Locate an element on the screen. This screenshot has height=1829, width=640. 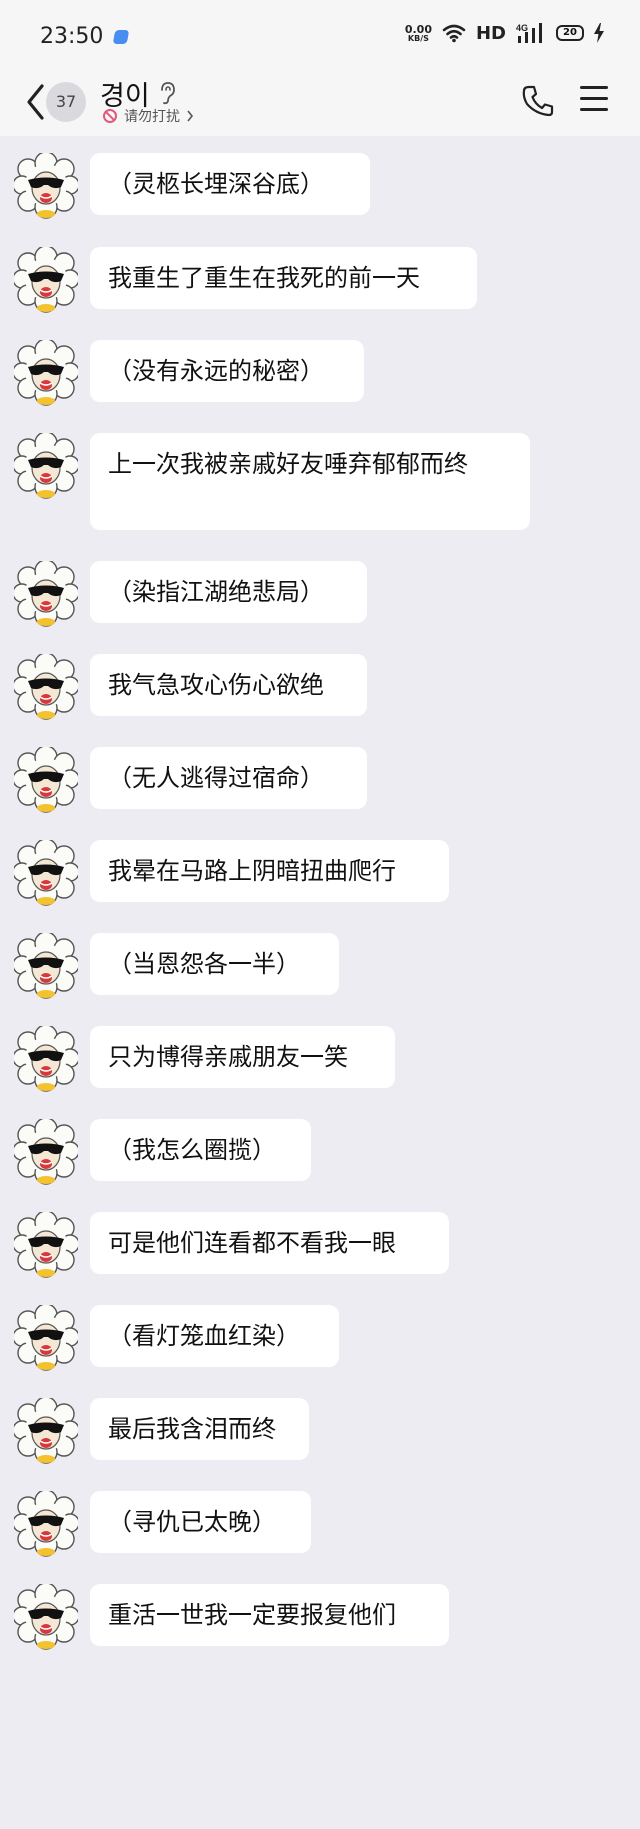
hd-indicator: HD is located at coordinates (490, 33).